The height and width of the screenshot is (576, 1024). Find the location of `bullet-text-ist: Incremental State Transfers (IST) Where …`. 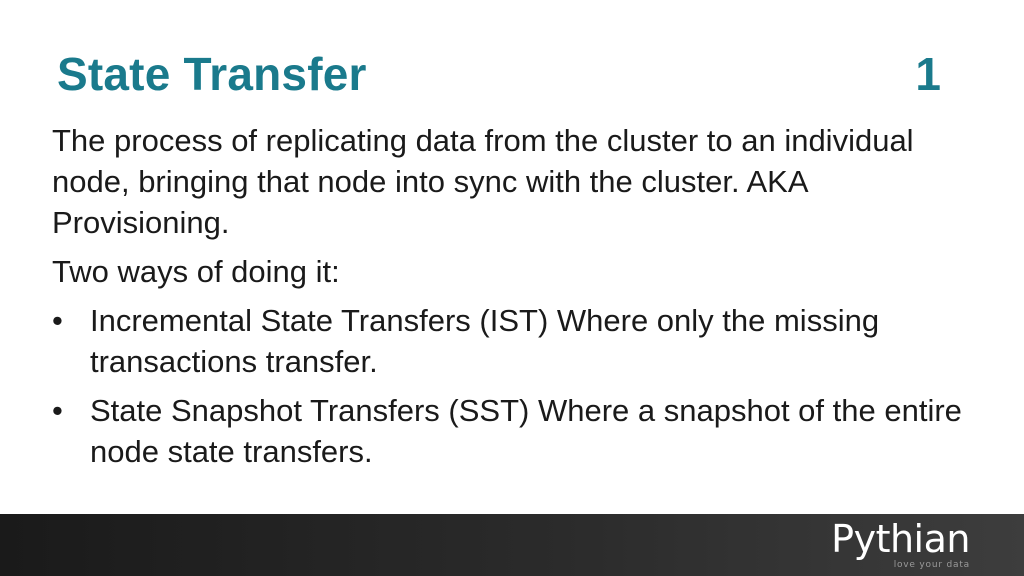

bullet-text-ist: Incremental State Transfers (IST) Where … is located at coordinates (485, 341).